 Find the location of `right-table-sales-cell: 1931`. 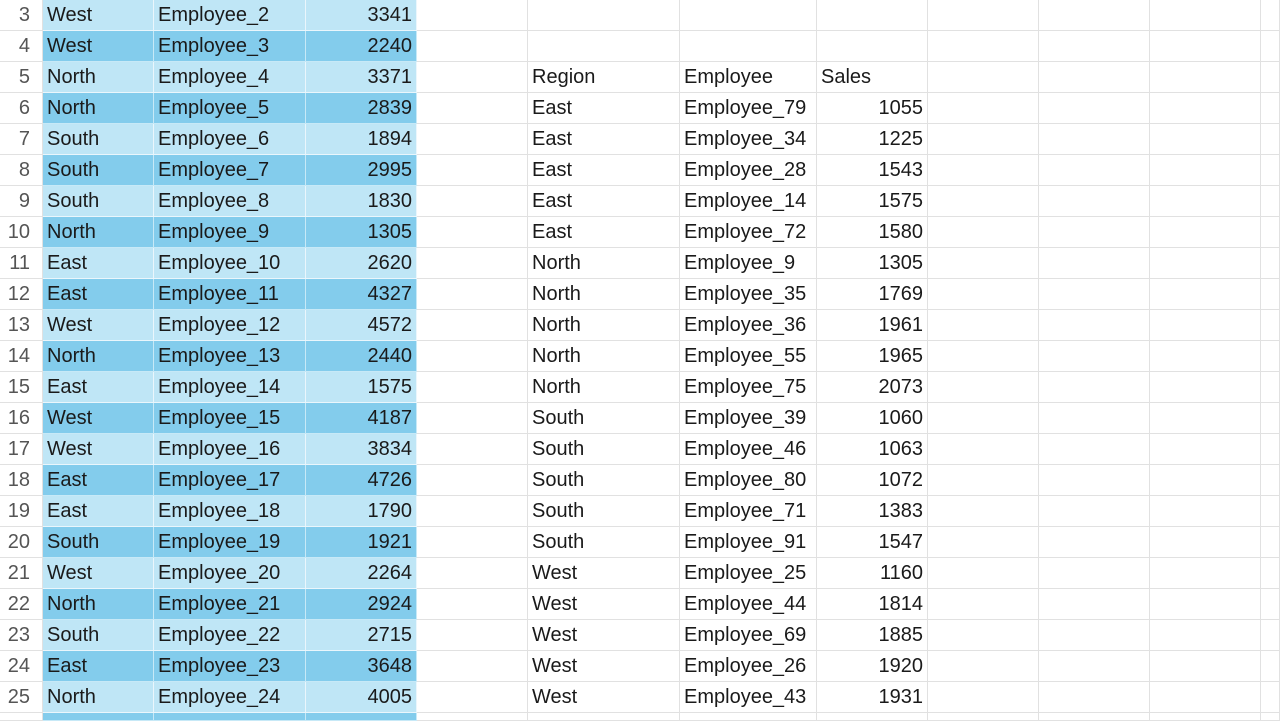

right-table-sales-cell: 1931 is located at coordinates (872, 697).